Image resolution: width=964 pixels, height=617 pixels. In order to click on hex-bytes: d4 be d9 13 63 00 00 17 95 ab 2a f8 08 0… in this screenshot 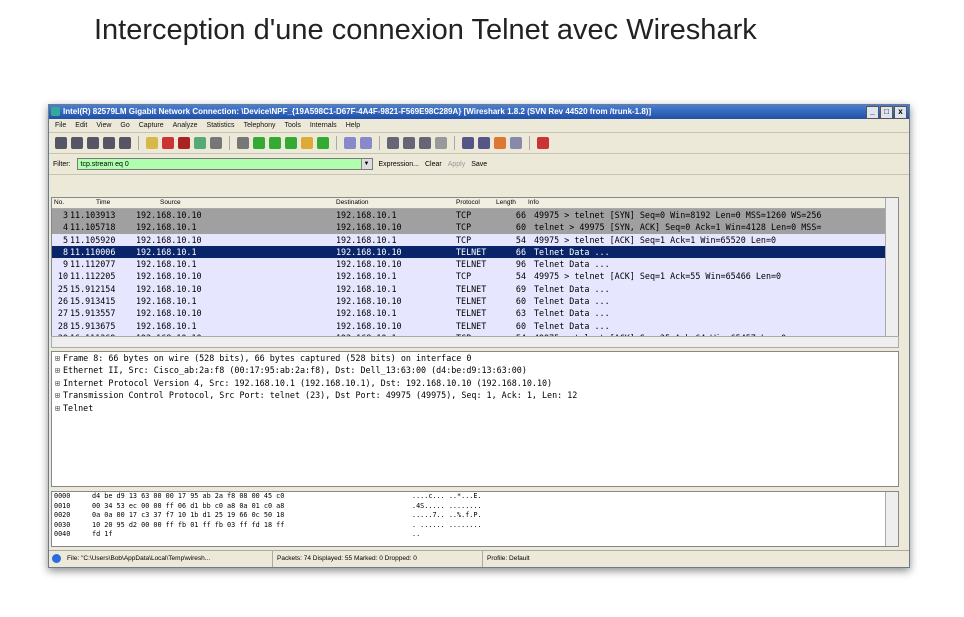, I will do `click(188, 497)`.